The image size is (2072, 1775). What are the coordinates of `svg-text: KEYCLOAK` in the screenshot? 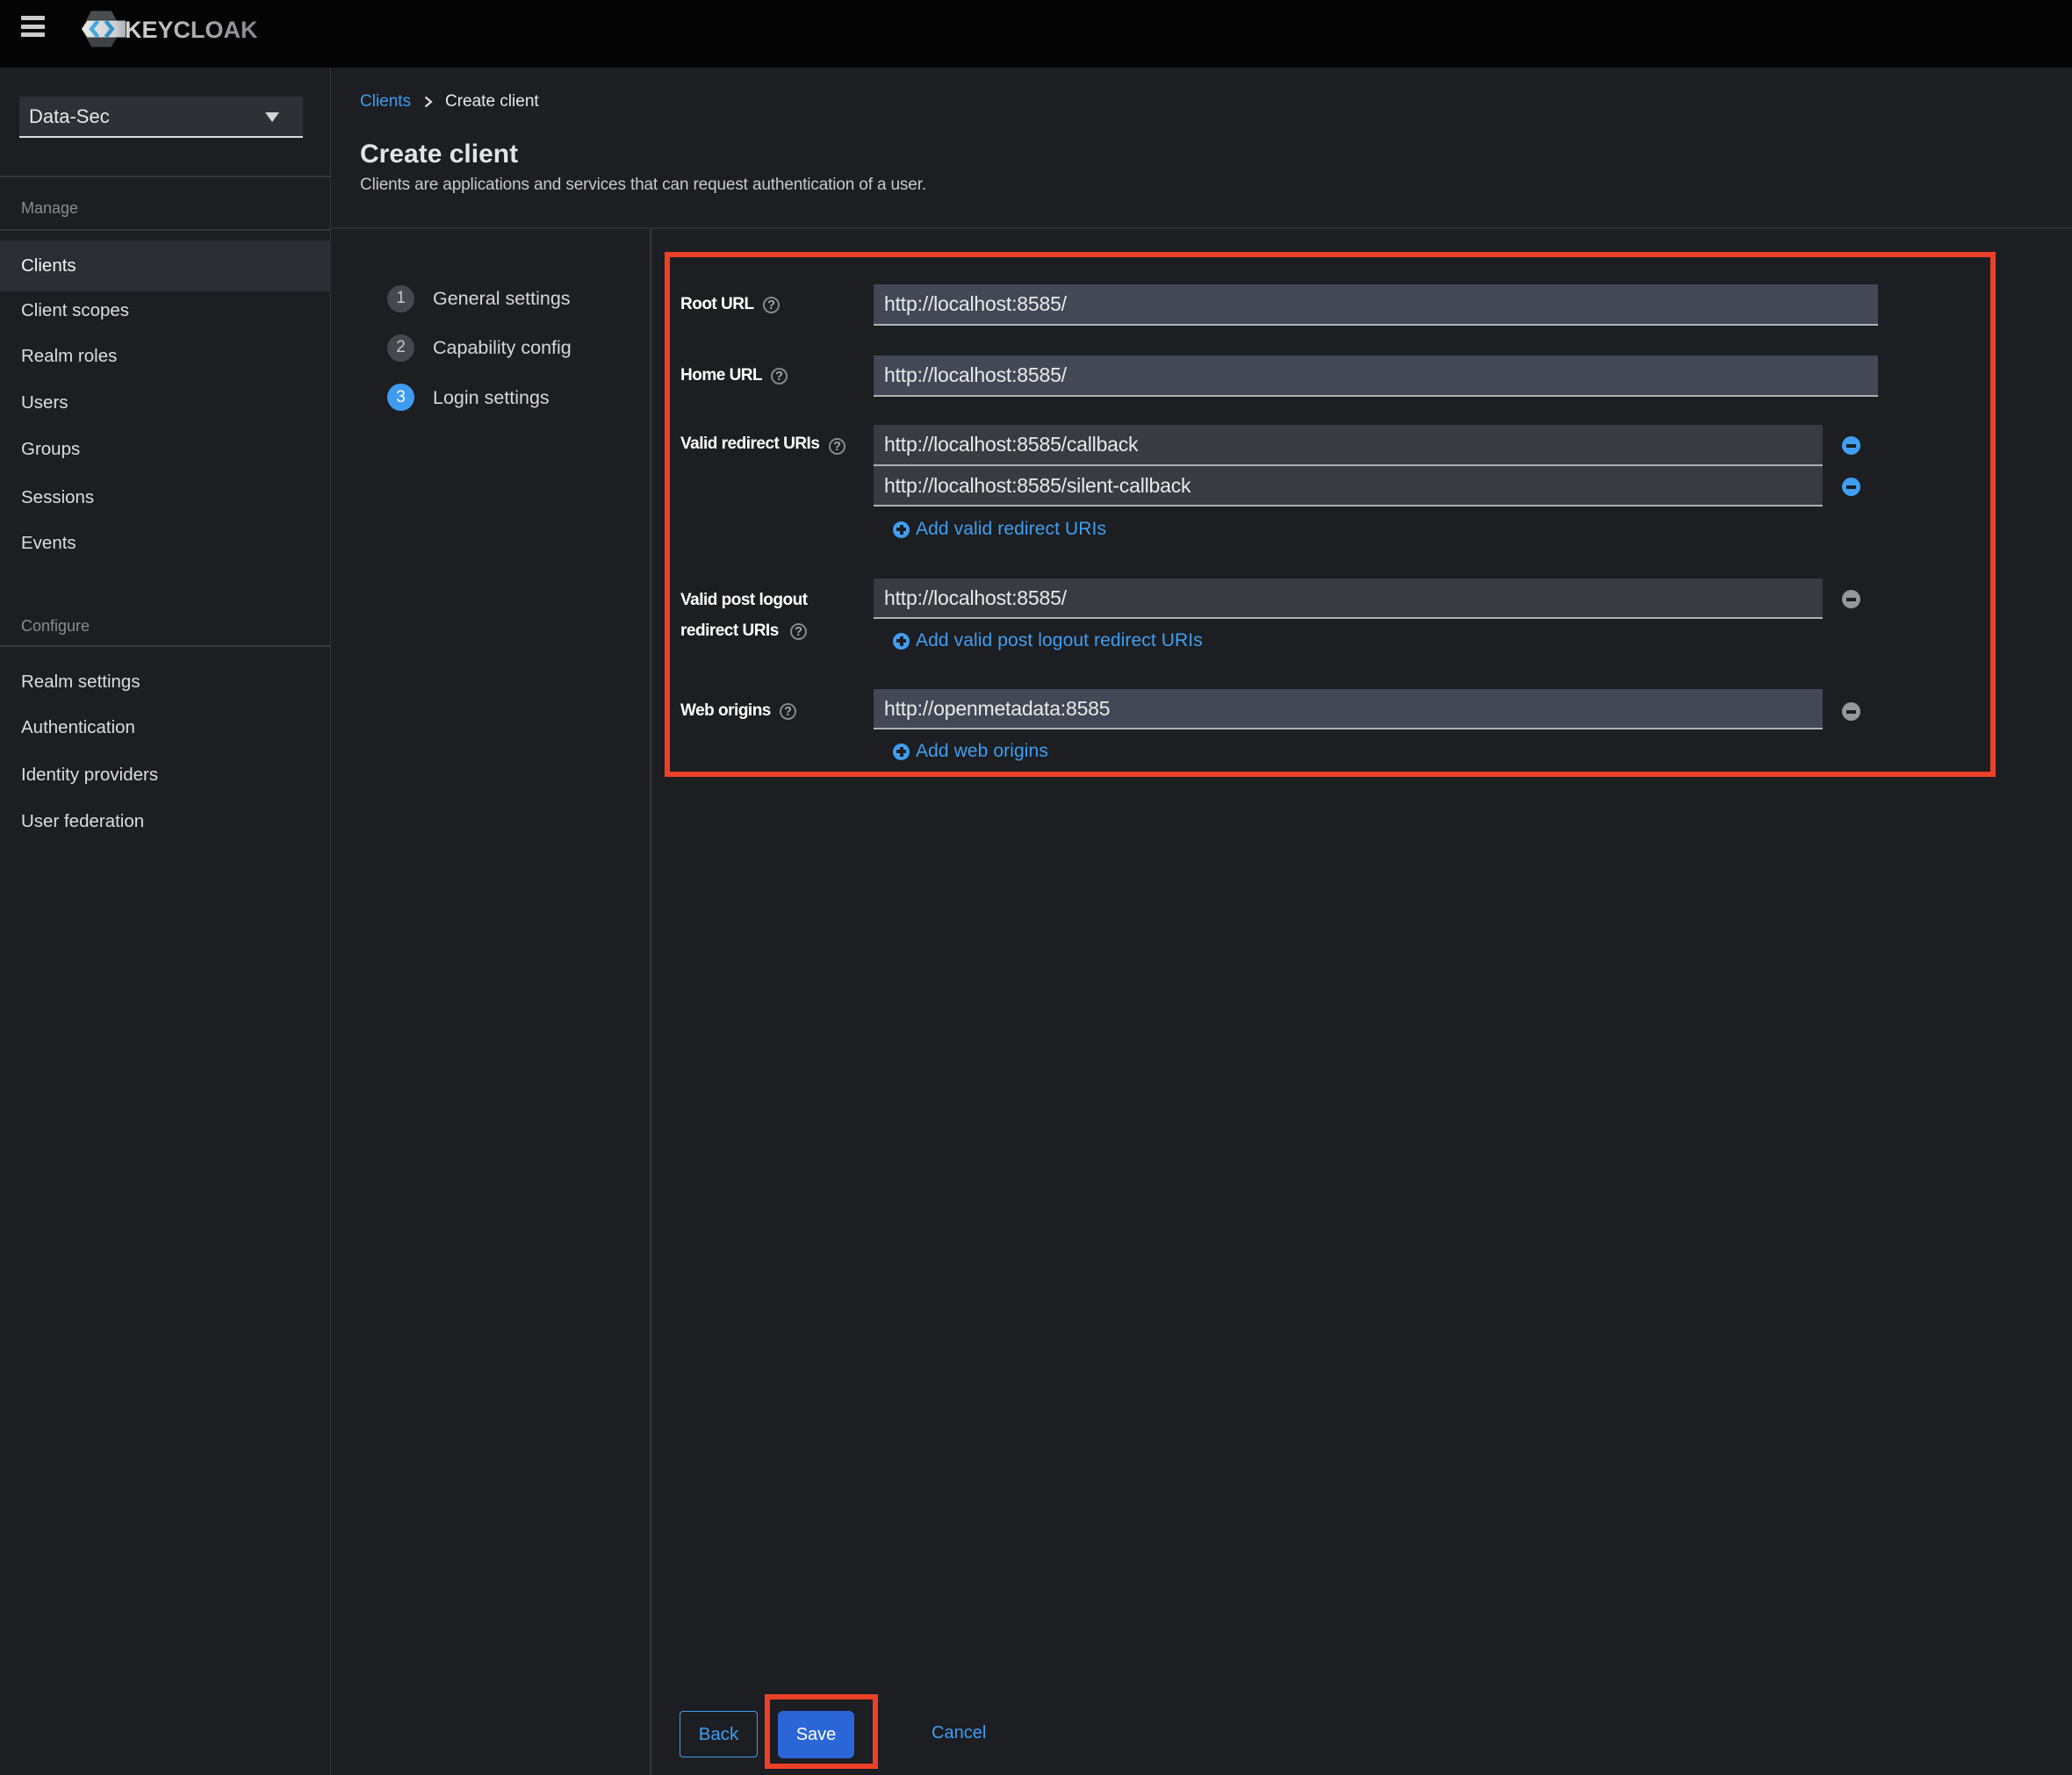 It's located at (191, 30).